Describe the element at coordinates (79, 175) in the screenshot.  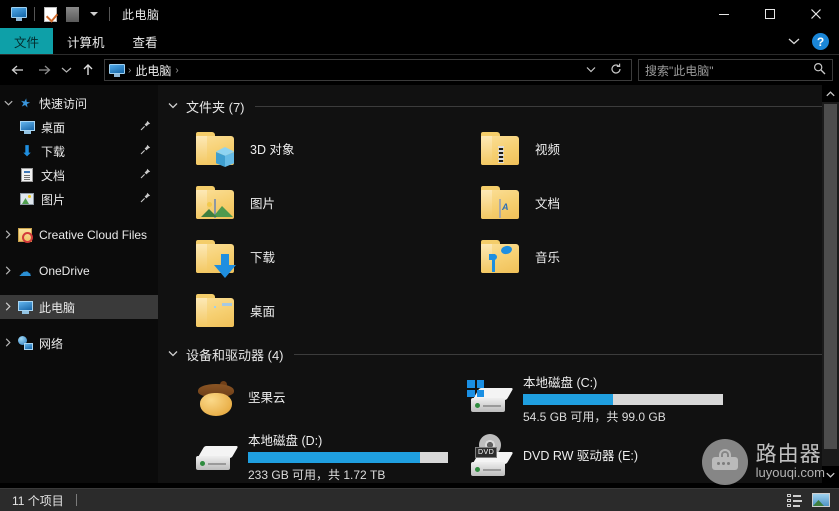
I see `sidebar-item-documents: 文档` at that location.